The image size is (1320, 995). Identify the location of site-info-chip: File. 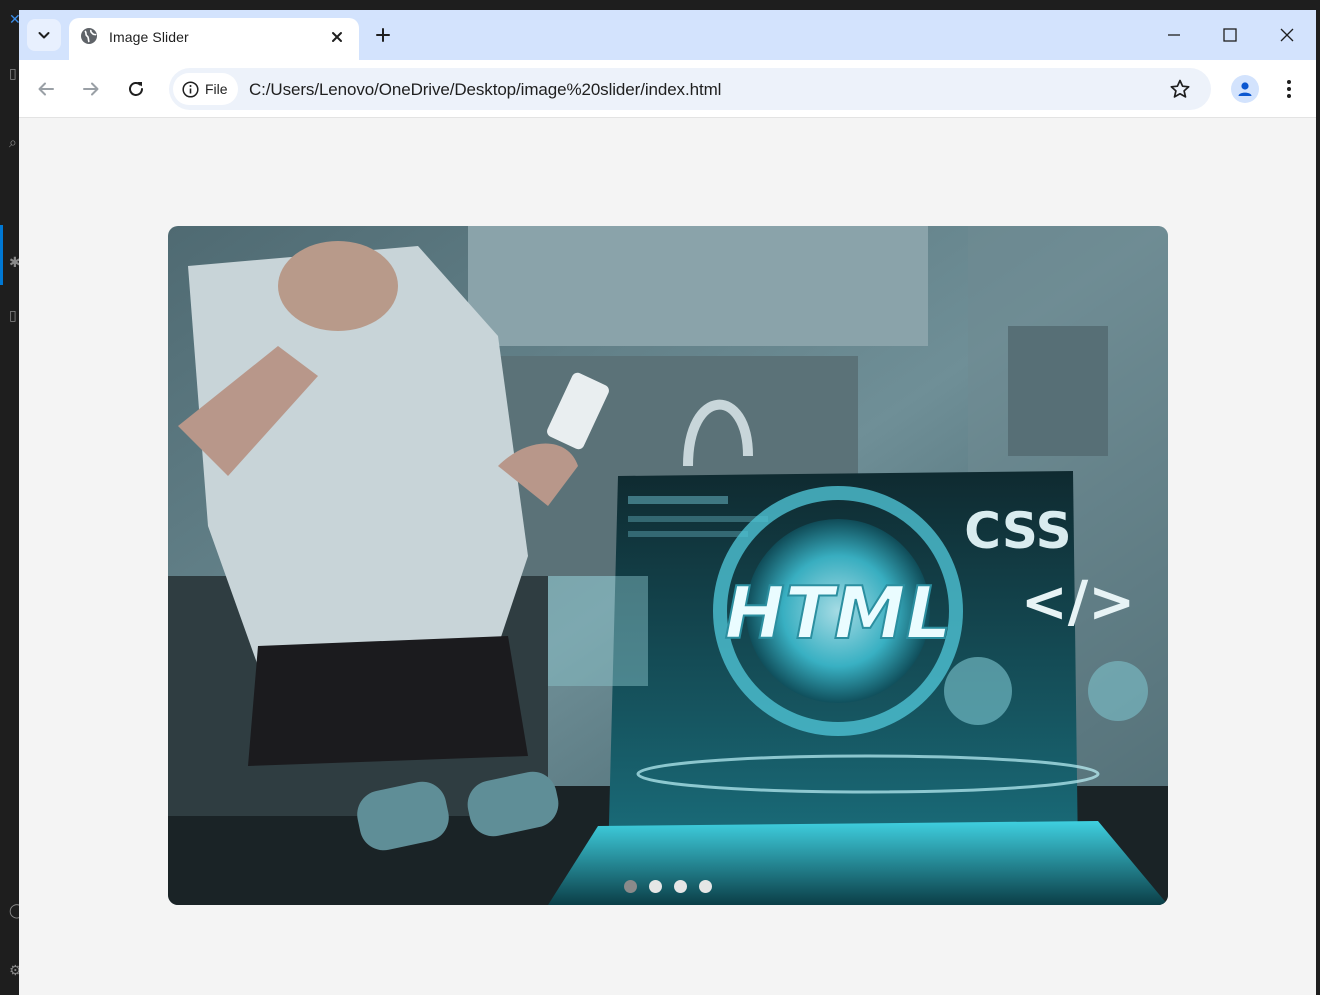
(205, 89).